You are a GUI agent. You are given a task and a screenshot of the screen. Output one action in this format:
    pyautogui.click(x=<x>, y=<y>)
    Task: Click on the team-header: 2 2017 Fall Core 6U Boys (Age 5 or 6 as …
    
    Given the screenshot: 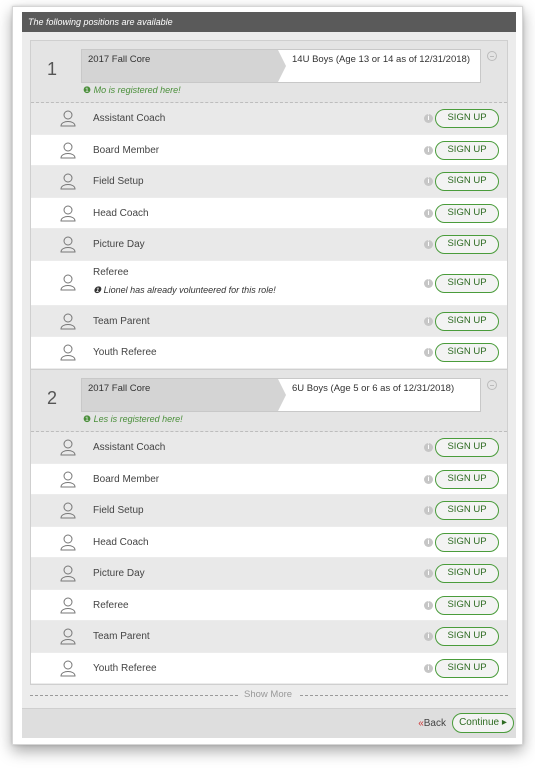 What is the action you would take?
    pyautogui.click(x=269, y=401)
    